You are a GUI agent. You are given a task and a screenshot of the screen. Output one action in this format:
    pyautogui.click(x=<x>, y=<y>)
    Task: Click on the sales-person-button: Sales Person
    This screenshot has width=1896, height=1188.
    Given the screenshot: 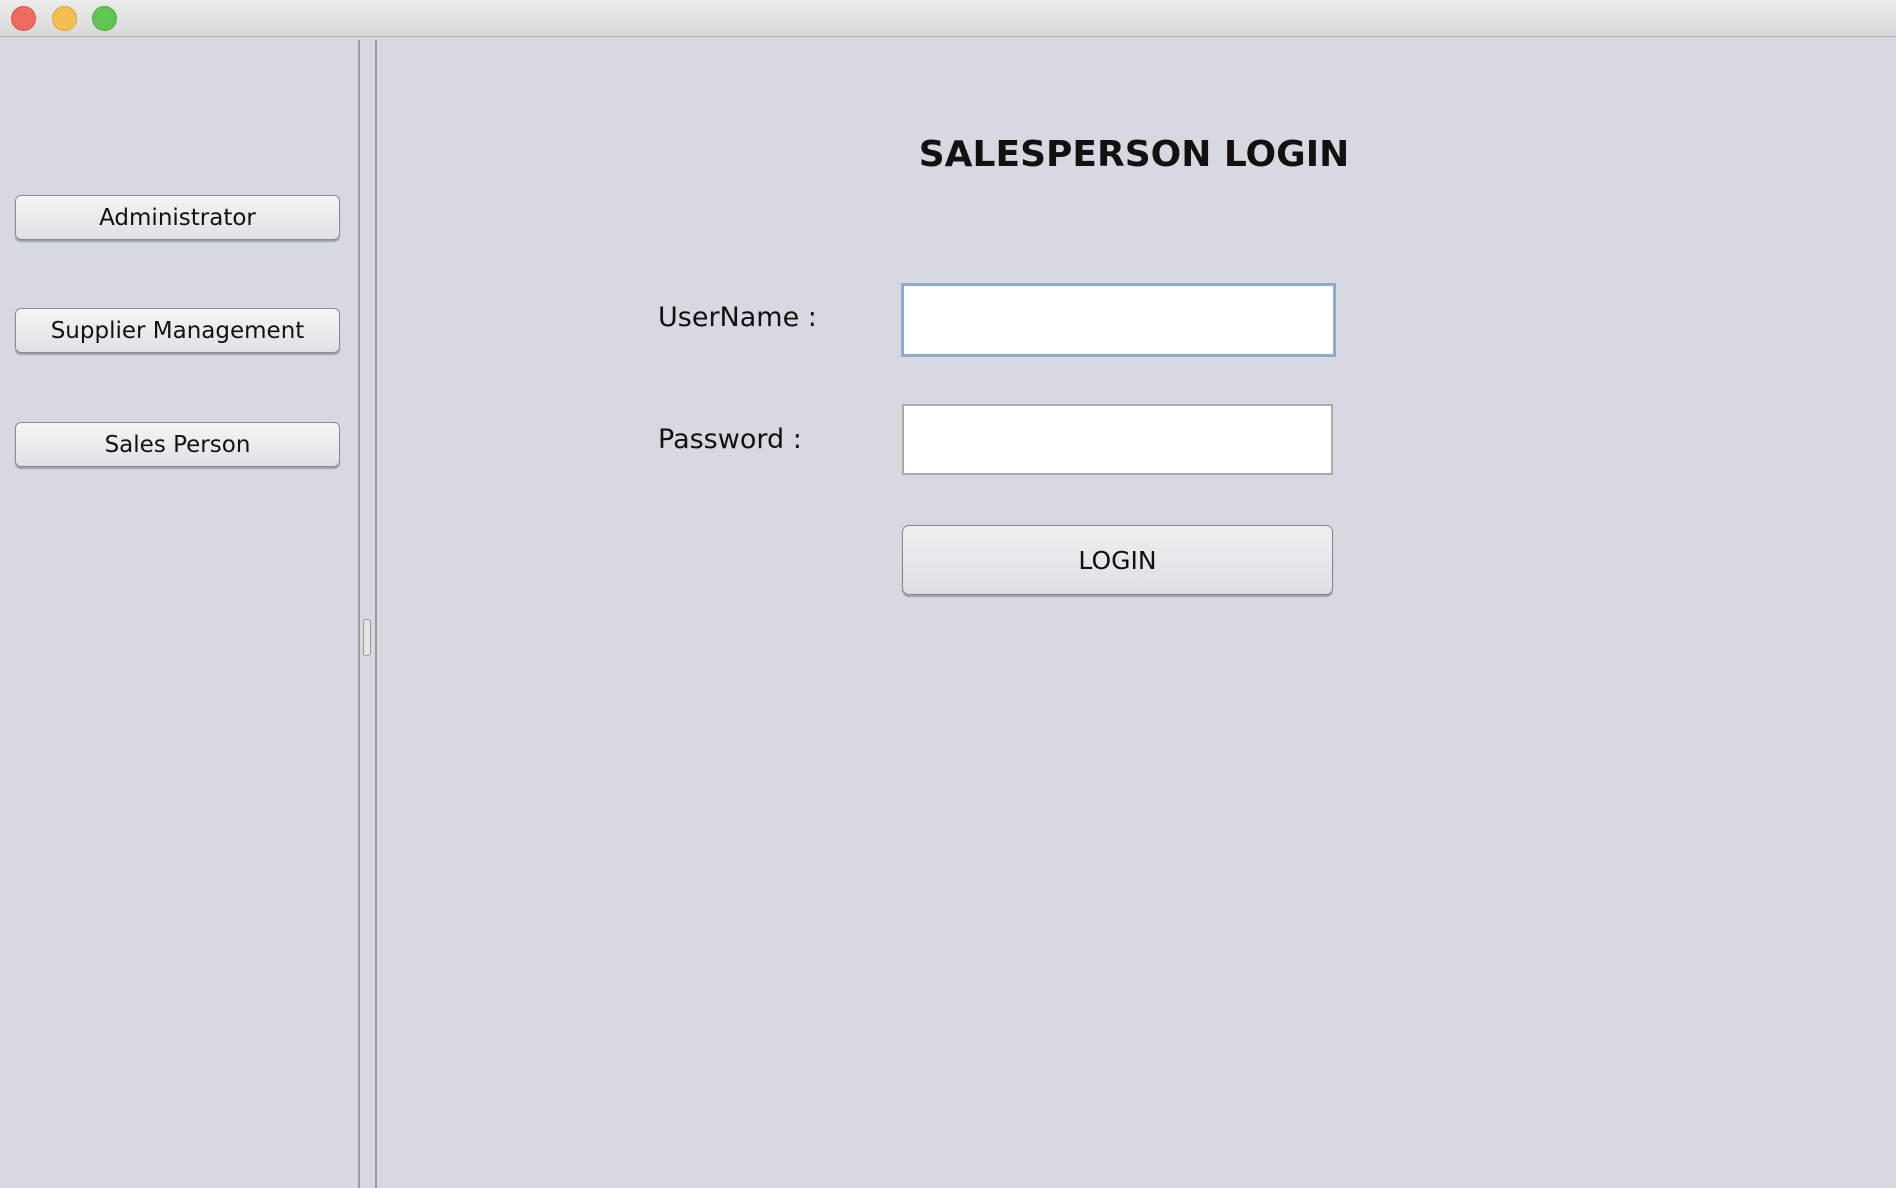 What is the action you would take?
    pyautogui.click(x=177, y=444)
    